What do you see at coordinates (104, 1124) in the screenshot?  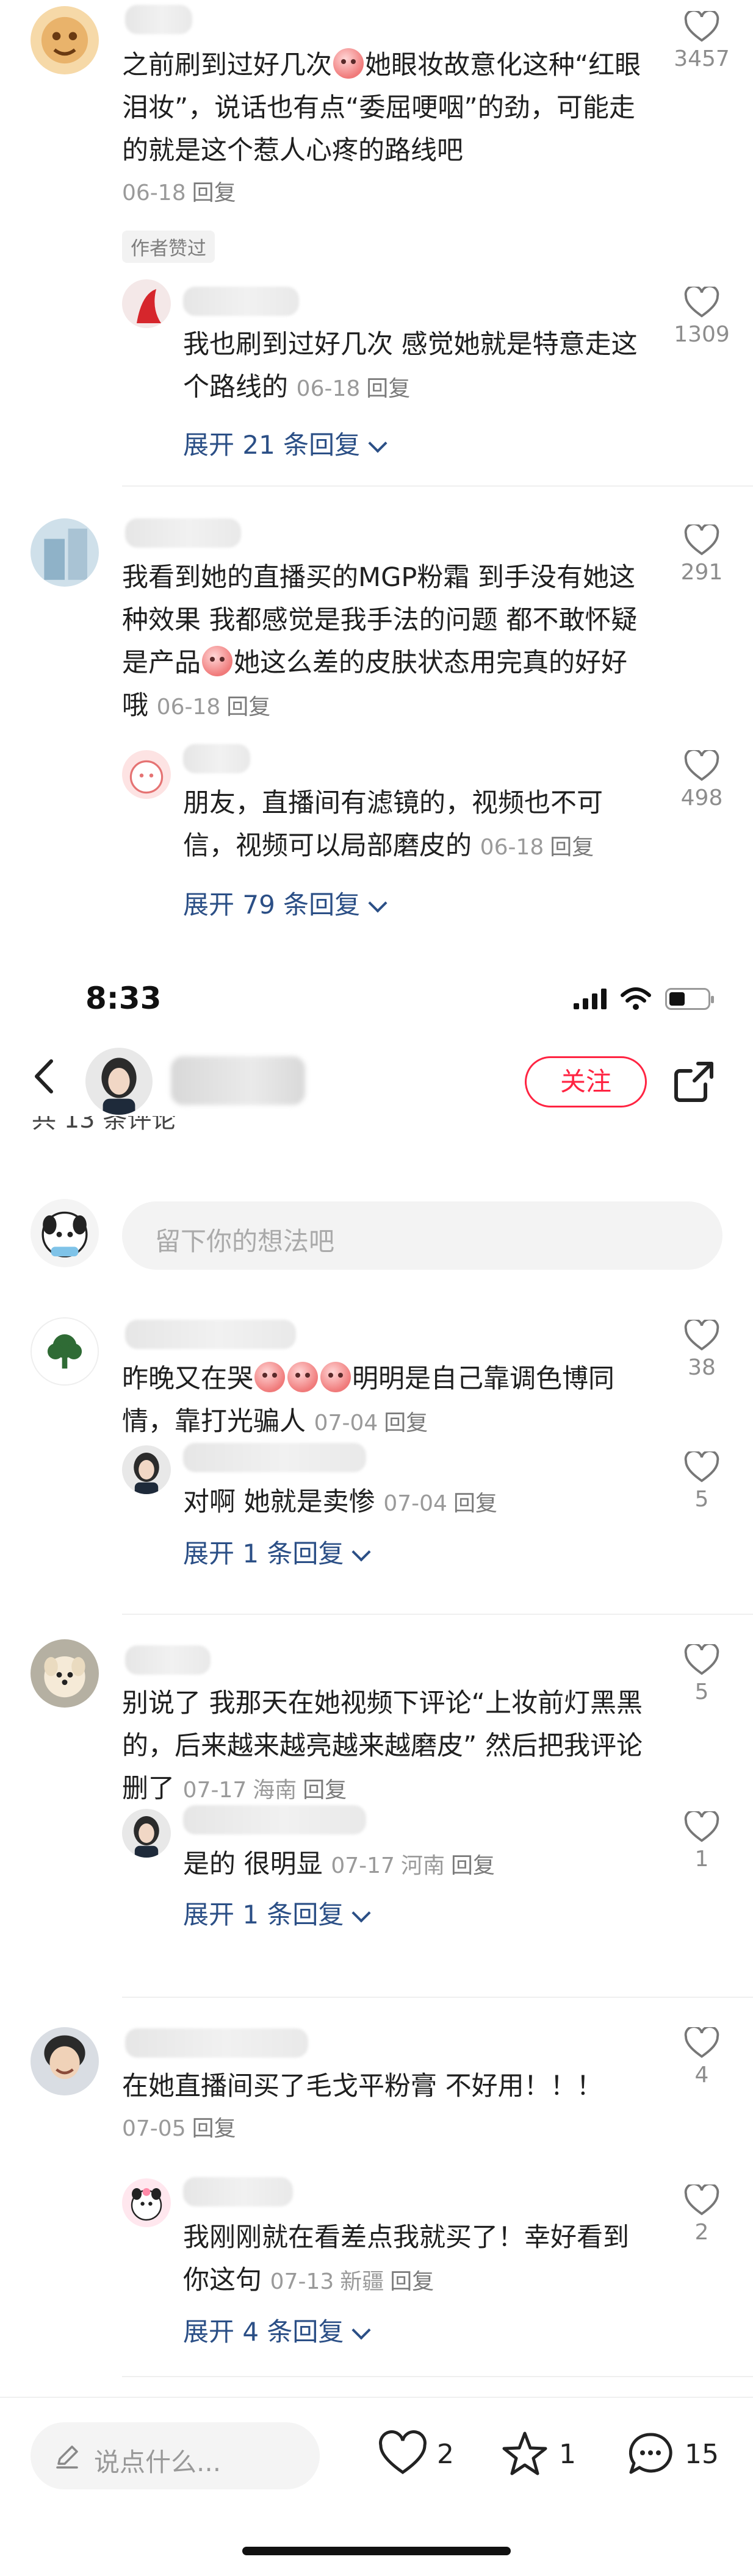 I see `comment-count: 共 13 条评论` at bounding box center [104, 1124].